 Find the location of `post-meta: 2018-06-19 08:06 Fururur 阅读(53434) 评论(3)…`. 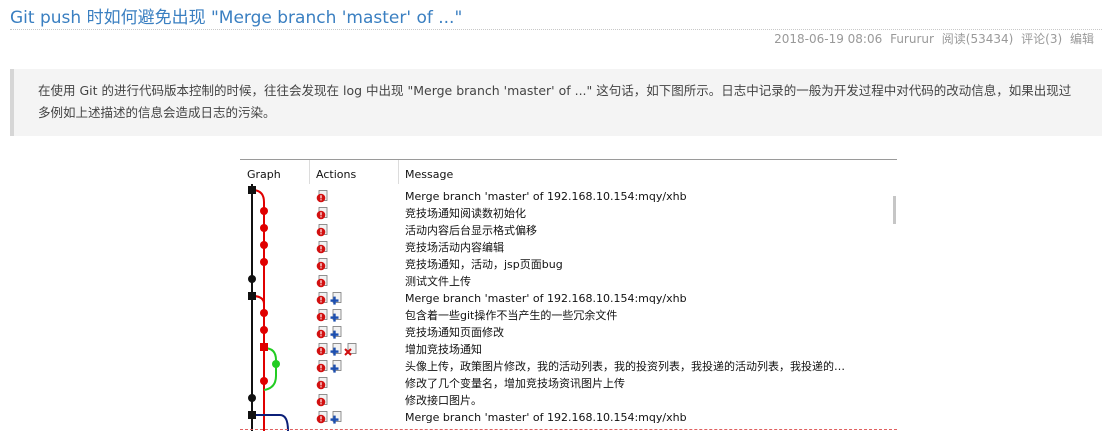

post-meta: 2018-06-19 08:06 Fururur 阅读(53434) 评论(3)… is located at coordinates (932, 38).